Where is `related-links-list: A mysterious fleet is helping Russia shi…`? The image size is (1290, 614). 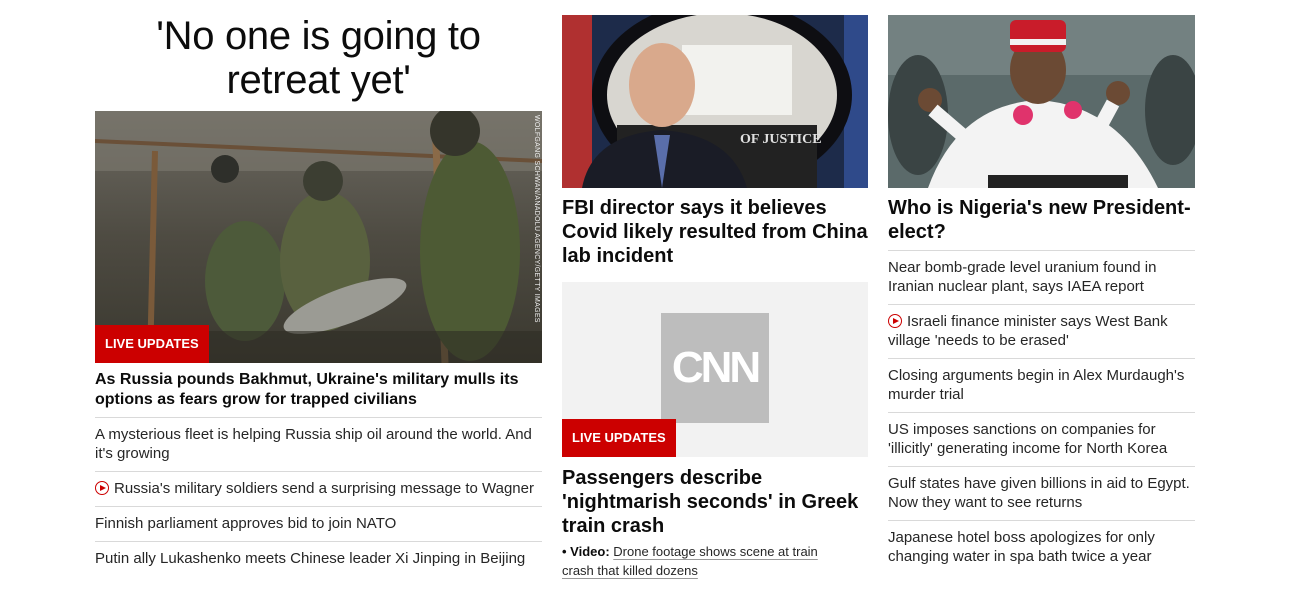 related-links-list: A mysterious fleet is helping Russia shi… is located at coordinates (318, 496).